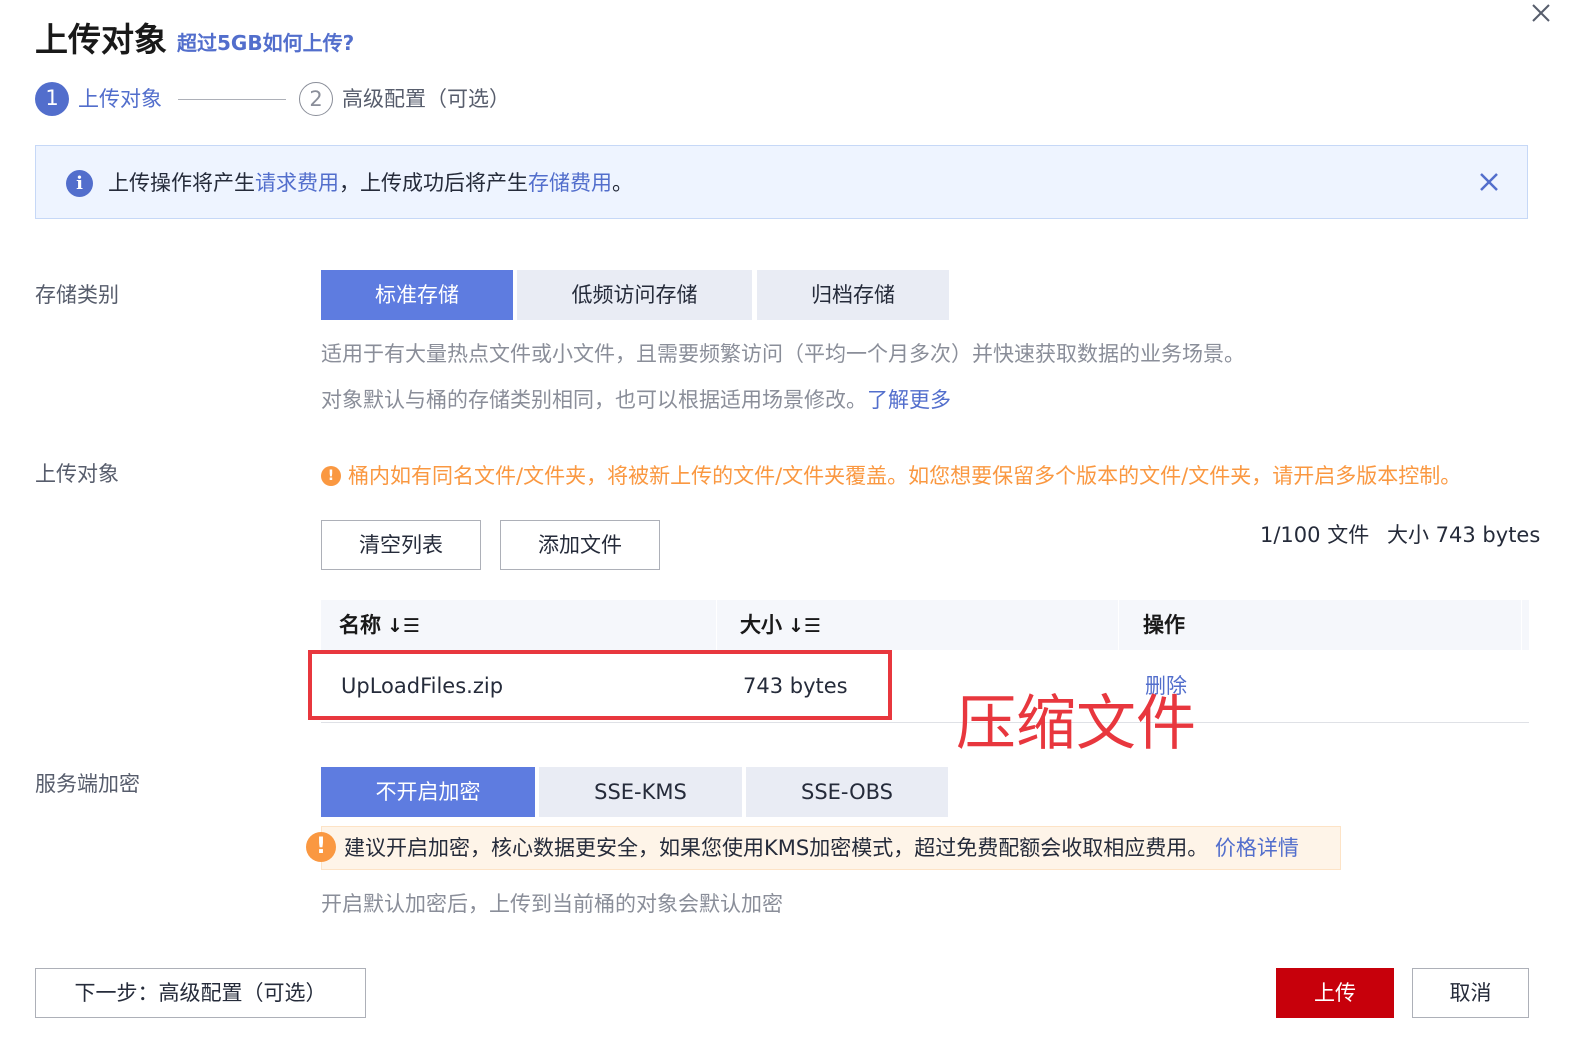 The height and width of the screenshot is (1056, 1578). What do you see at coordinates (232, 99) in the screenshot?
I see `step-connector` at bounding box center [232, 99].